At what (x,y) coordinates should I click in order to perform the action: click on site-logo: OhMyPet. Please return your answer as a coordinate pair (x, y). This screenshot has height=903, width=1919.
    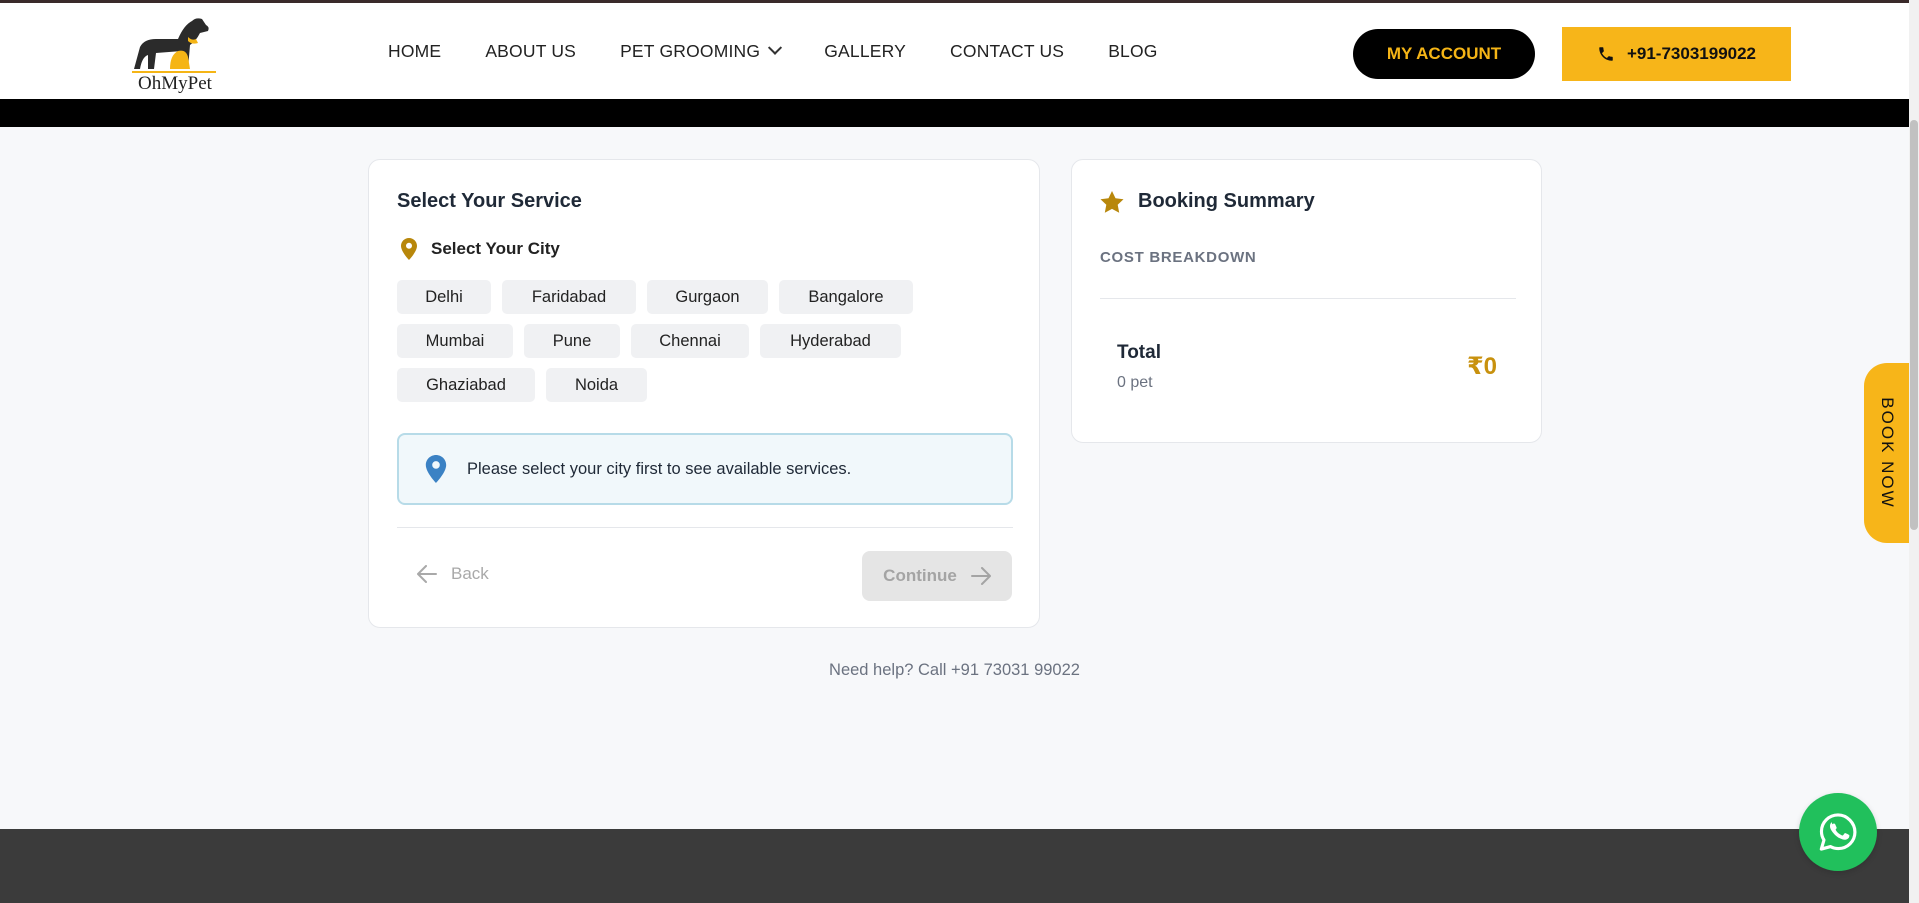
    Looking at the image, I should click on (174, 53).